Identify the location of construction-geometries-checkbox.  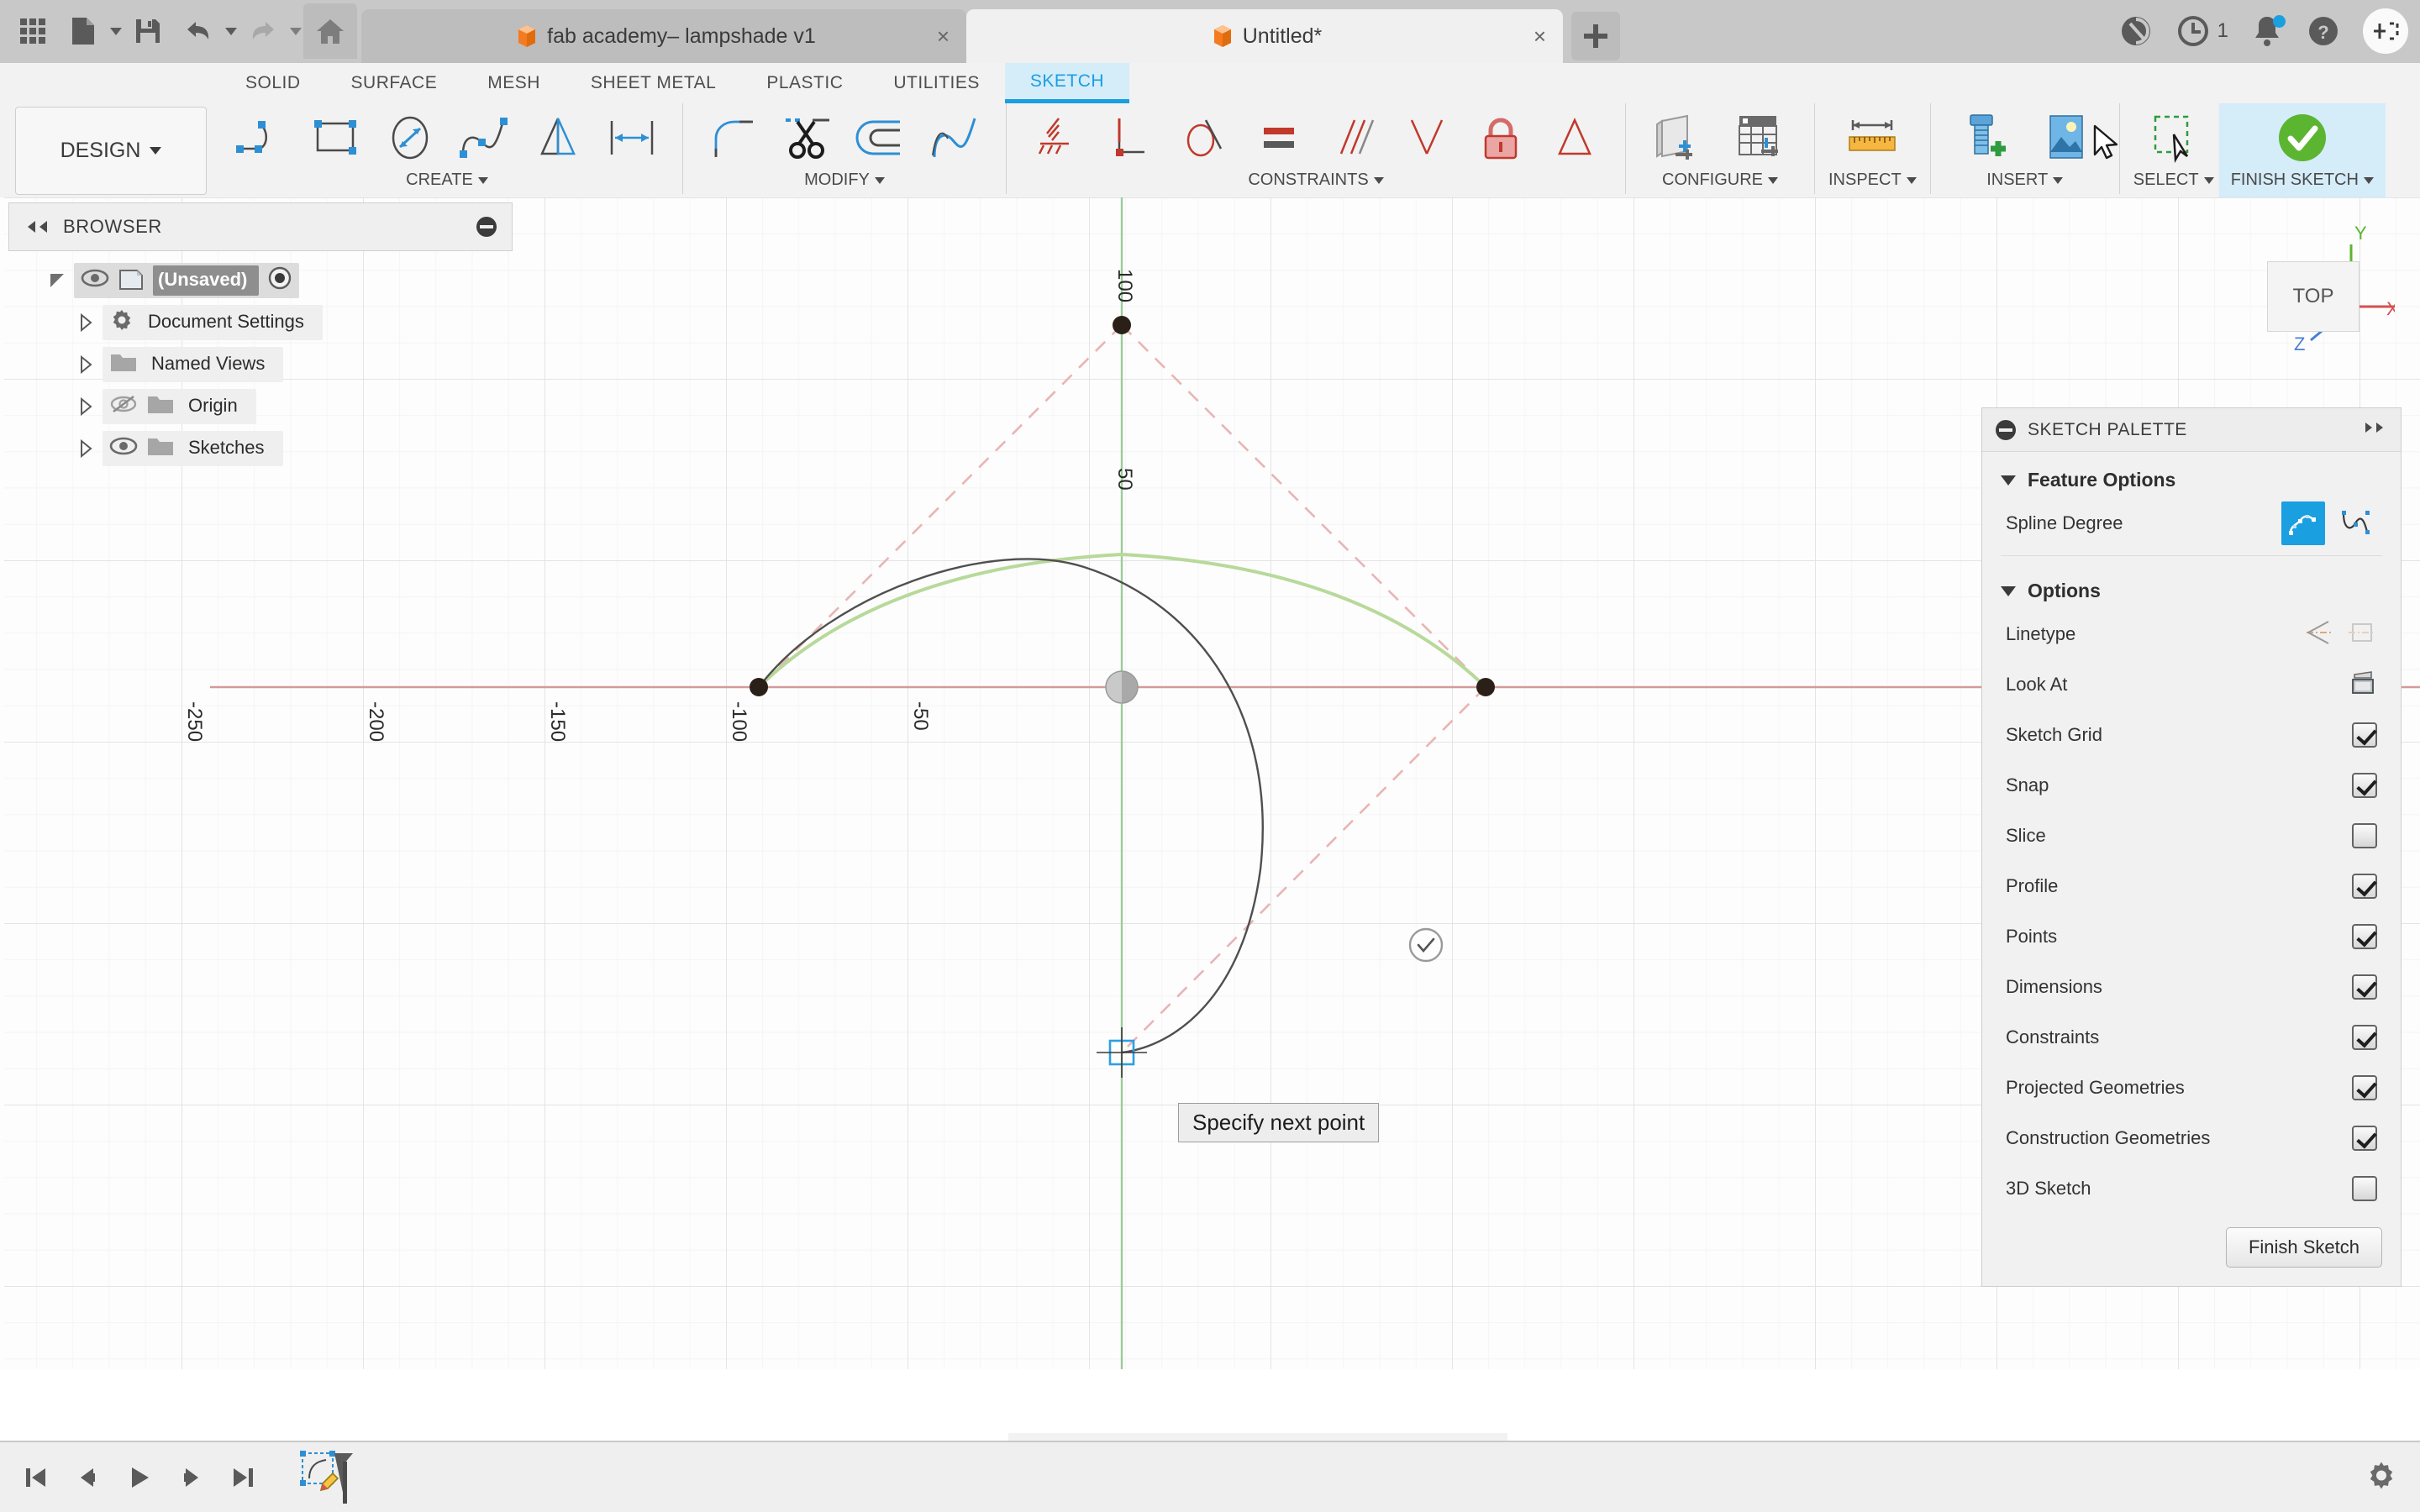
(2364, 1138).